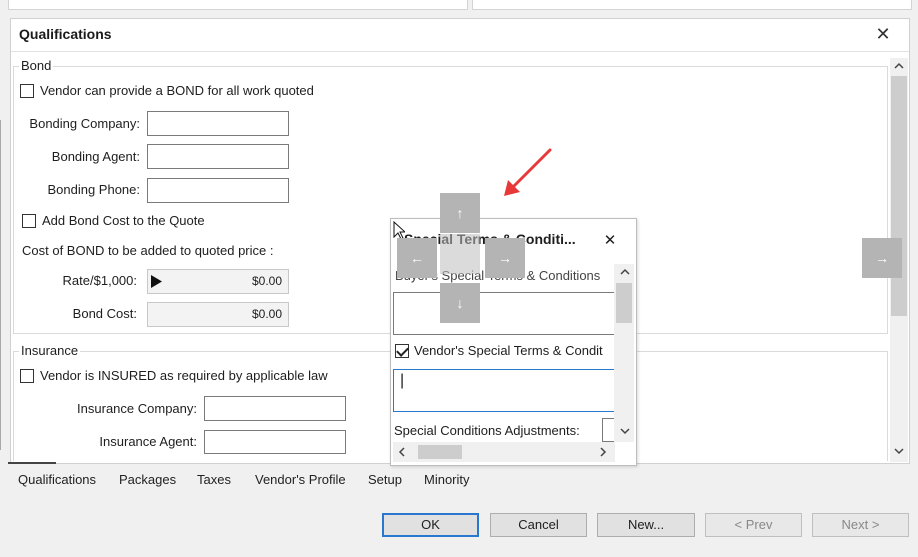  Describe the element at coordinates (123, 220) in the screenshot. I see `add-bond-cost-label: Add Bond Cost to the Quote` at that location.